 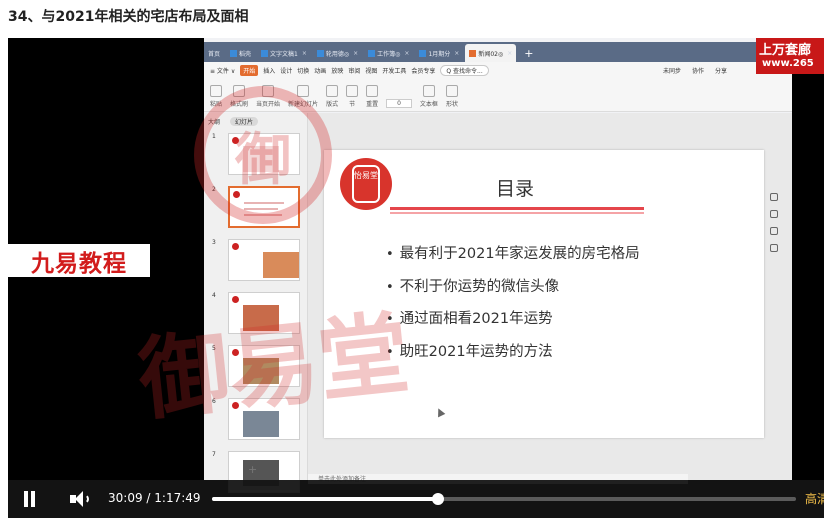 I want to click on presentation-icon, so click(x=473, y=53).